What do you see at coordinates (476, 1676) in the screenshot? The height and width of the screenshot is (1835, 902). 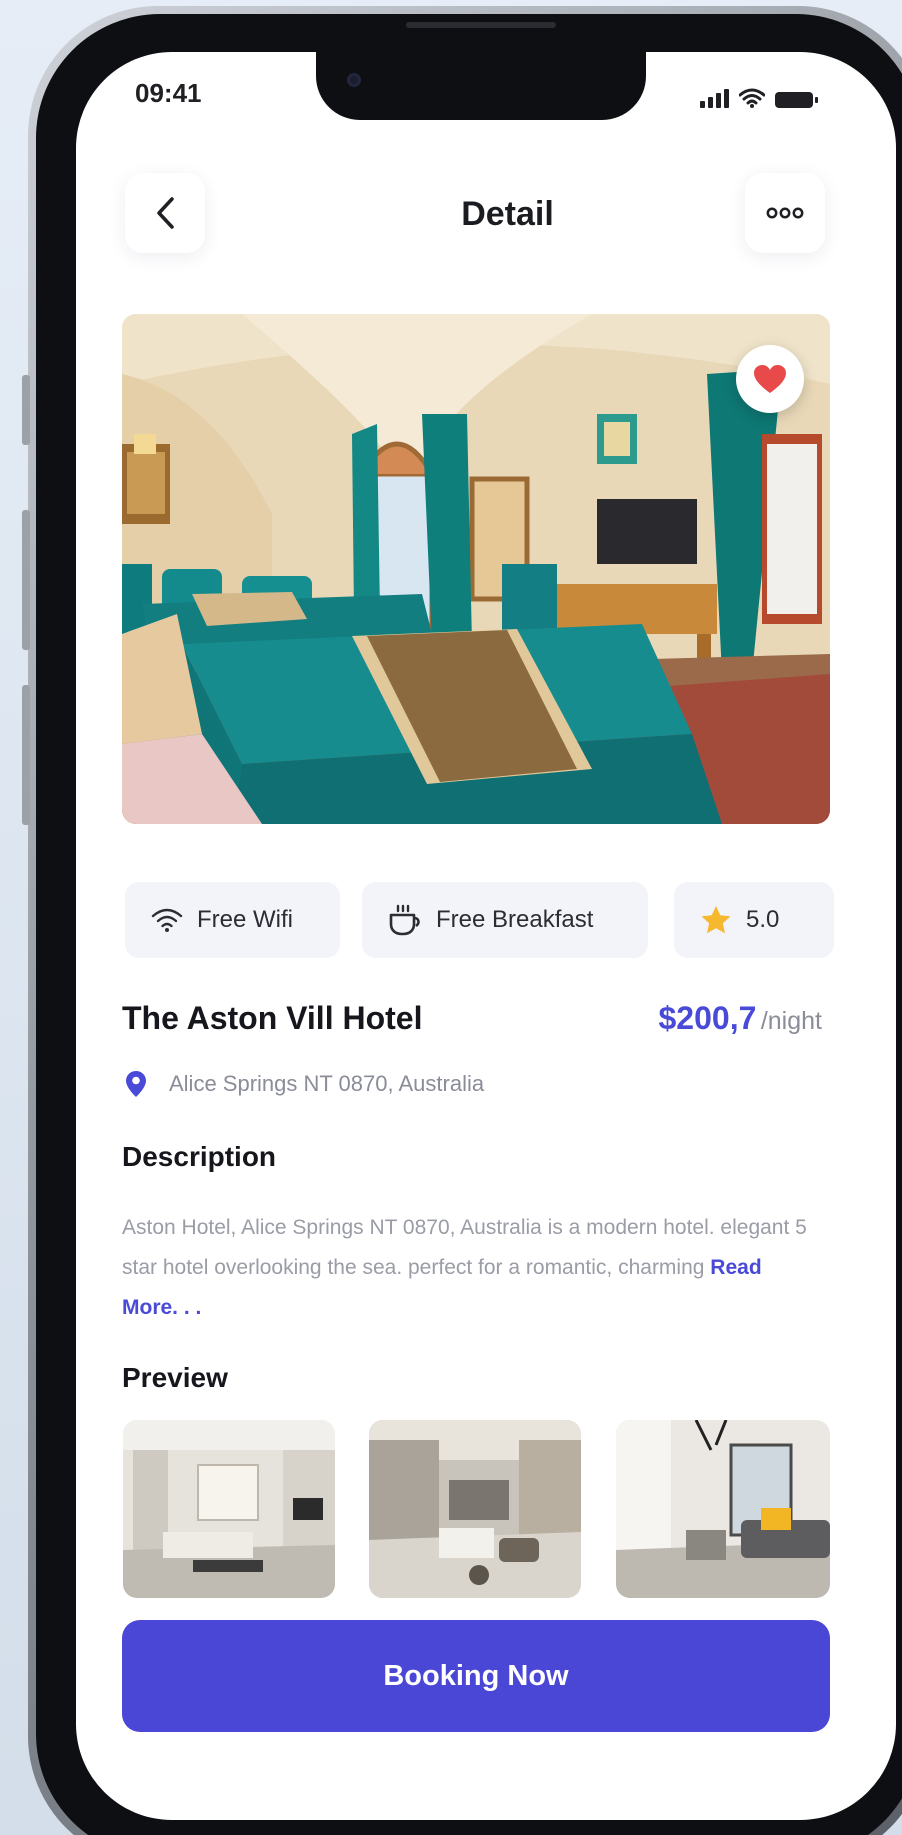 I see `booking-now-button: Booking Now` at bounding box center [476, 1676].